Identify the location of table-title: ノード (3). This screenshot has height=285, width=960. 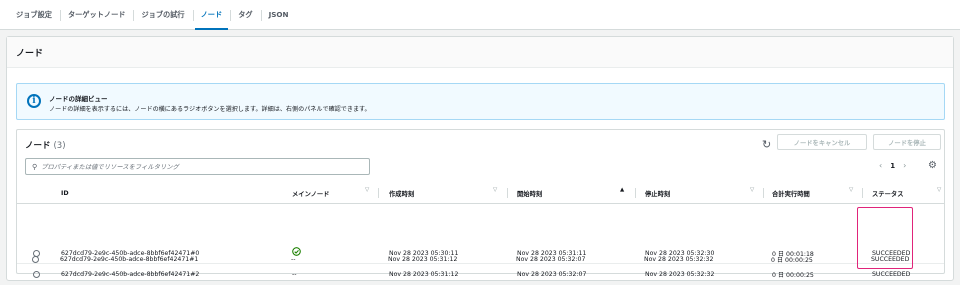
(45, 145).